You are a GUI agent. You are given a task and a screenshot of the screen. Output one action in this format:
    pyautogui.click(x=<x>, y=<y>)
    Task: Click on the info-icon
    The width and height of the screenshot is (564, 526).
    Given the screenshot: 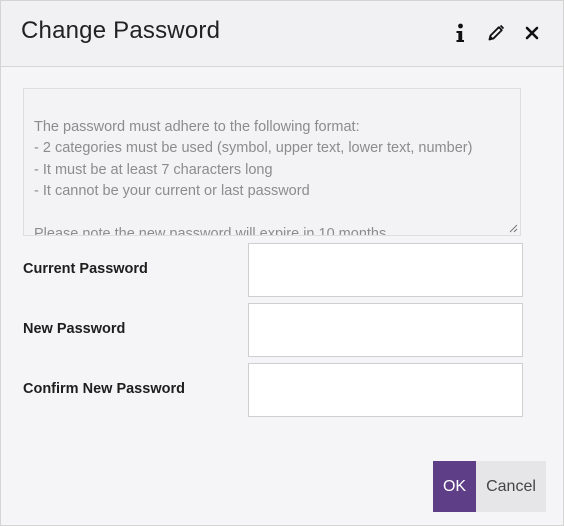 What is the action you would take?
    pyautogui.click(x=460, y=33)
    